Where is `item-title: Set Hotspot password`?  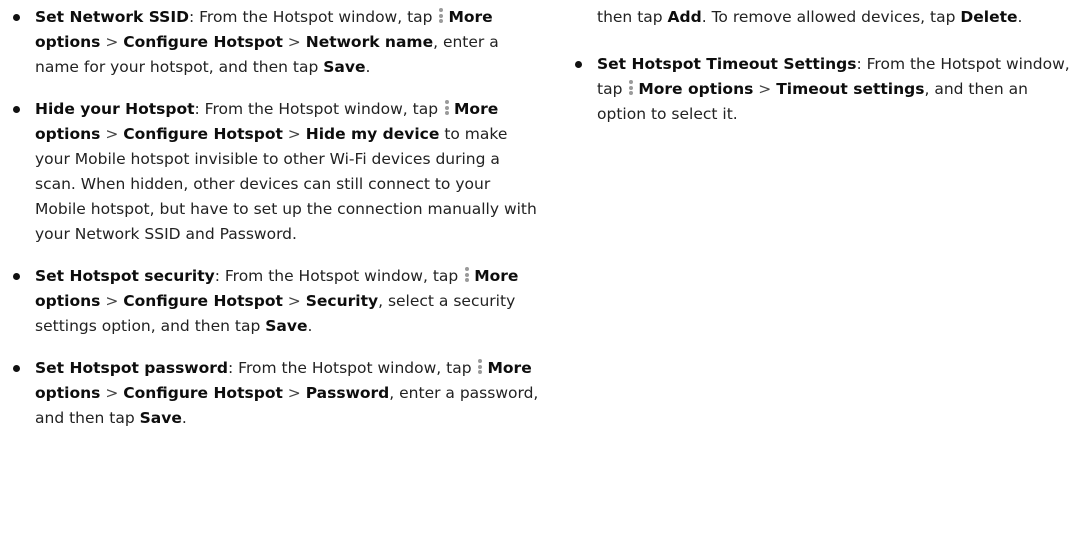
item-title: Set Hotspot password is located at coordinates (132, 368).